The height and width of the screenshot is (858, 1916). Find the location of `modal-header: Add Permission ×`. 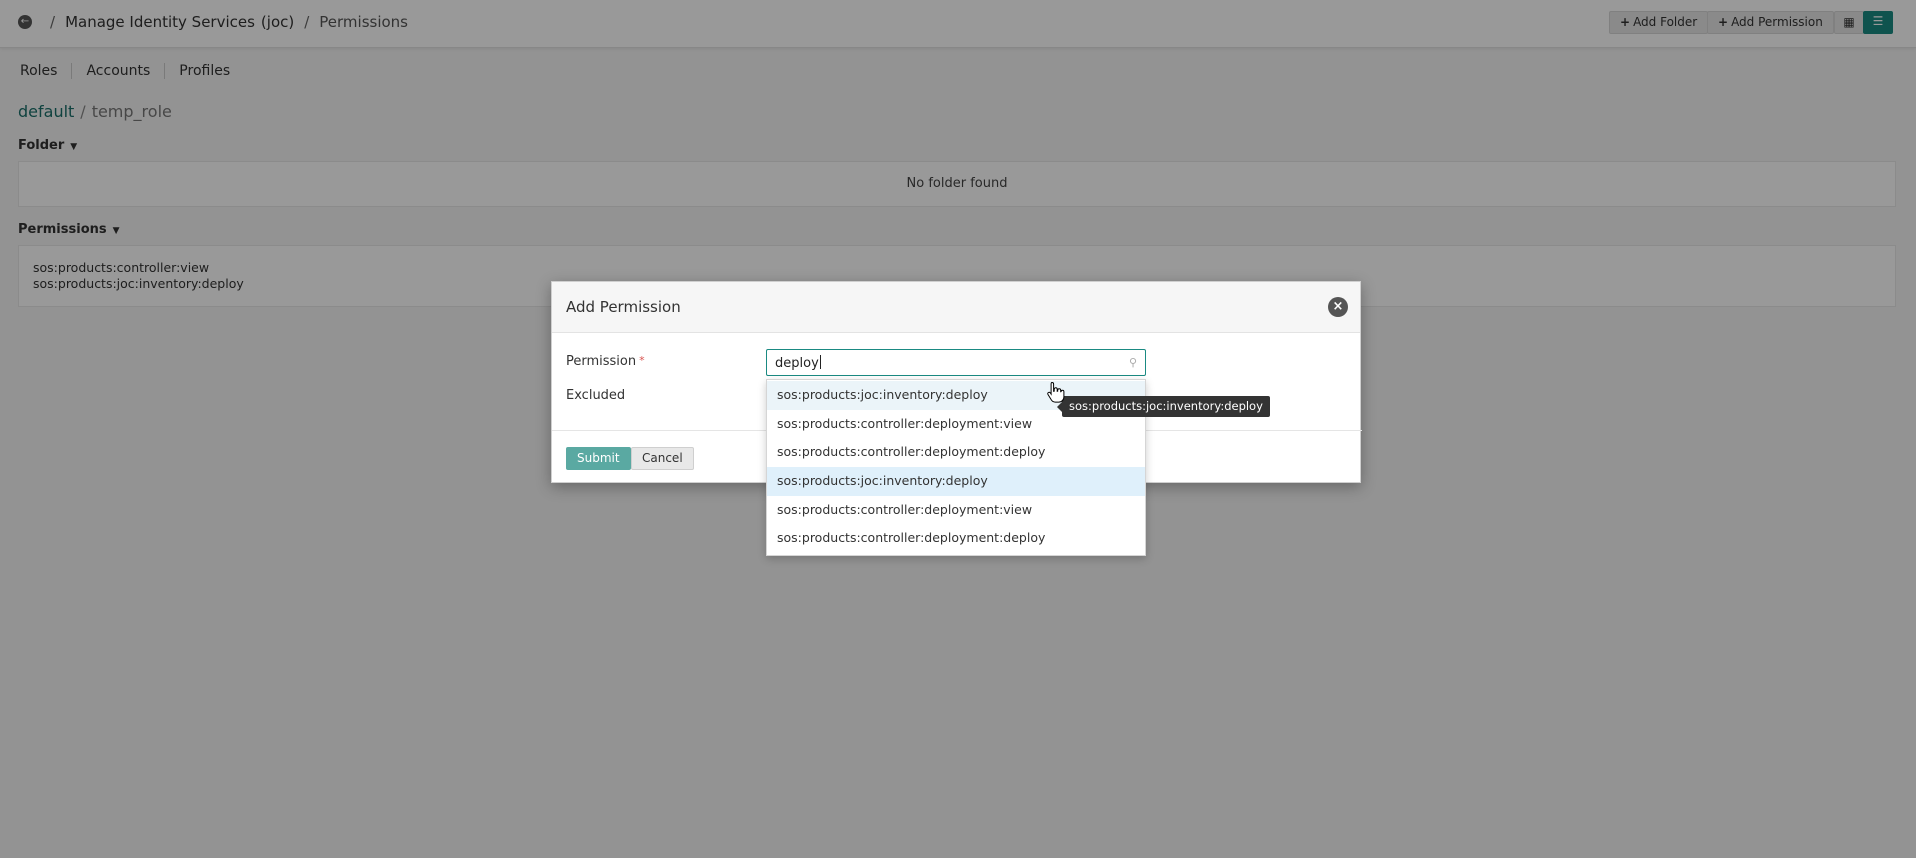

modal-header: Add Permission × is located at coordinates (956, 307).